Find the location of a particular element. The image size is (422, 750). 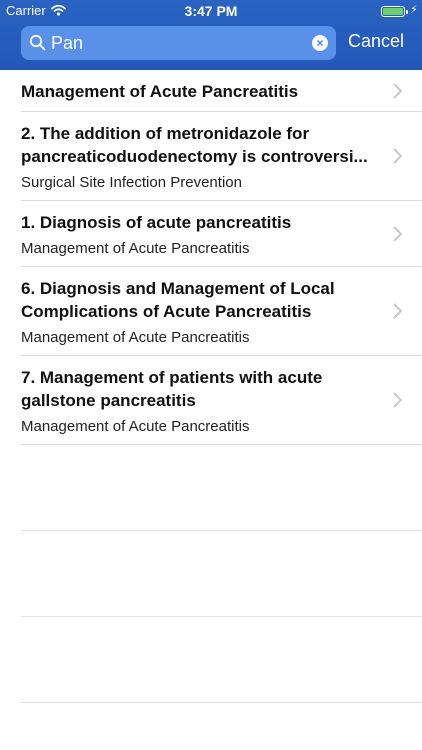

search-input is located at coordinates (176, 43).